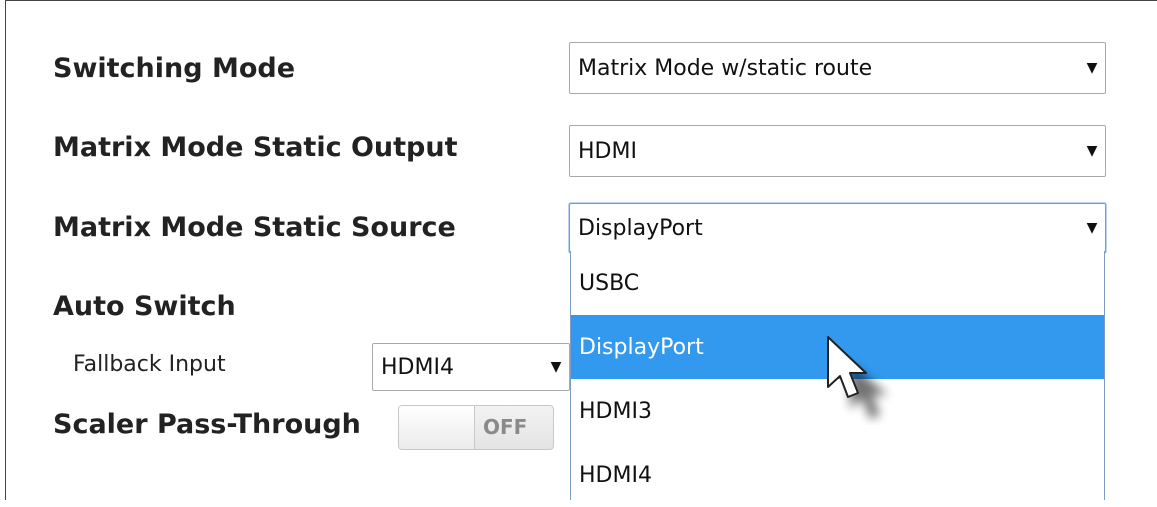 Image resolution: width=1157 pixels, height=507 pixels. Describe the element at coordinates (471, 367) in the screenshot. I see `fallback-input-select: HDMI4 ▼` at that location.